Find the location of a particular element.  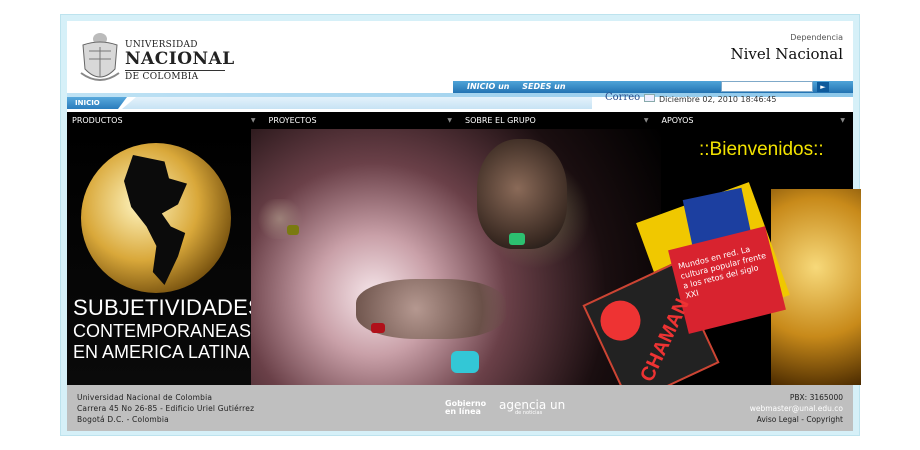

menu-productos: PRODUCTOS ▼ is located at coordinates (165, 120).